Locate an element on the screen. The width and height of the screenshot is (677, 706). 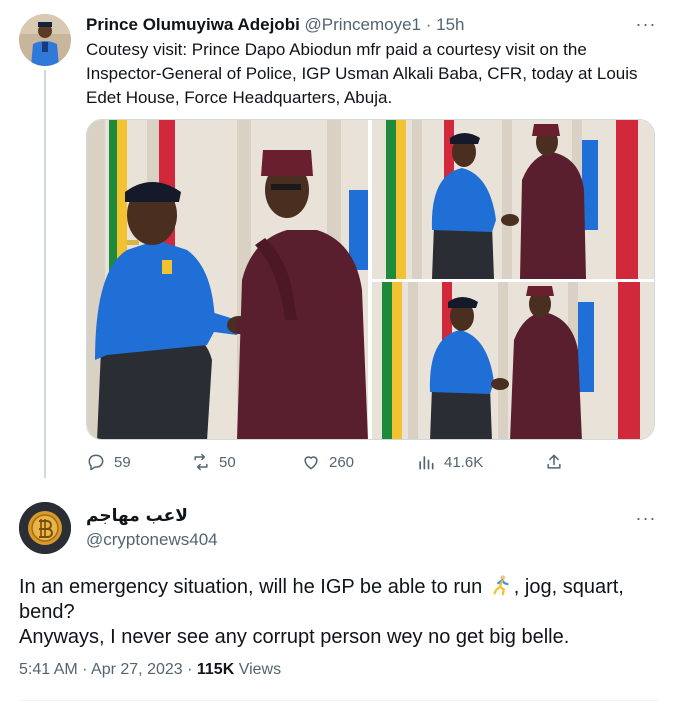
reply-button: 59 is located at coordinates (108, 462).